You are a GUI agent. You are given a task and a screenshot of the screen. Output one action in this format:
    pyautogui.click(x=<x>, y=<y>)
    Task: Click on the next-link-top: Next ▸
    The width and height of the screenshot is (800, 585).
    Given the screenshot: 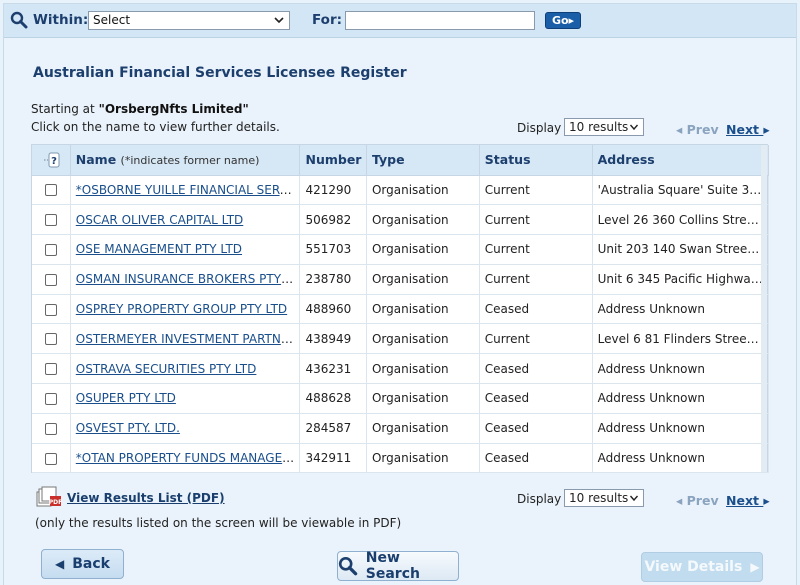 What is the action you would take?
    pyautogui.click(x=748, y=129)
    